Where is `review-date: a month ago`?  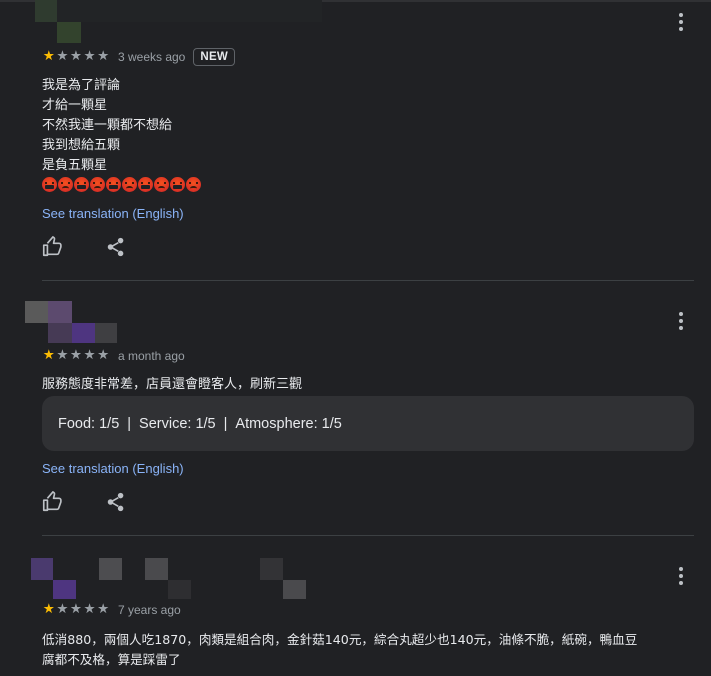
review-date: a month ago is located at coordinates (151, 356).